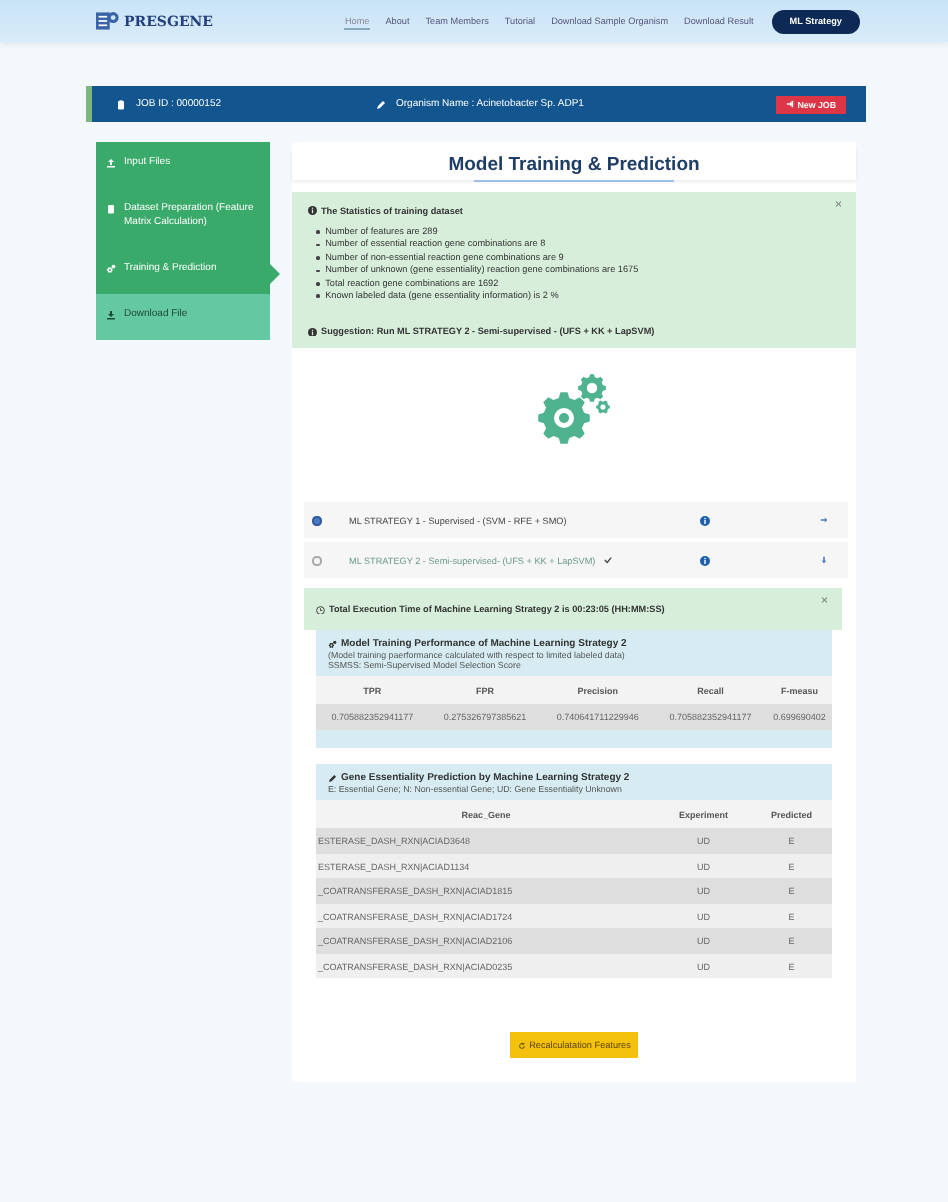  Describe the element at coordinates (108, 21) in the screenshot. I see `logo-icon` at that location.